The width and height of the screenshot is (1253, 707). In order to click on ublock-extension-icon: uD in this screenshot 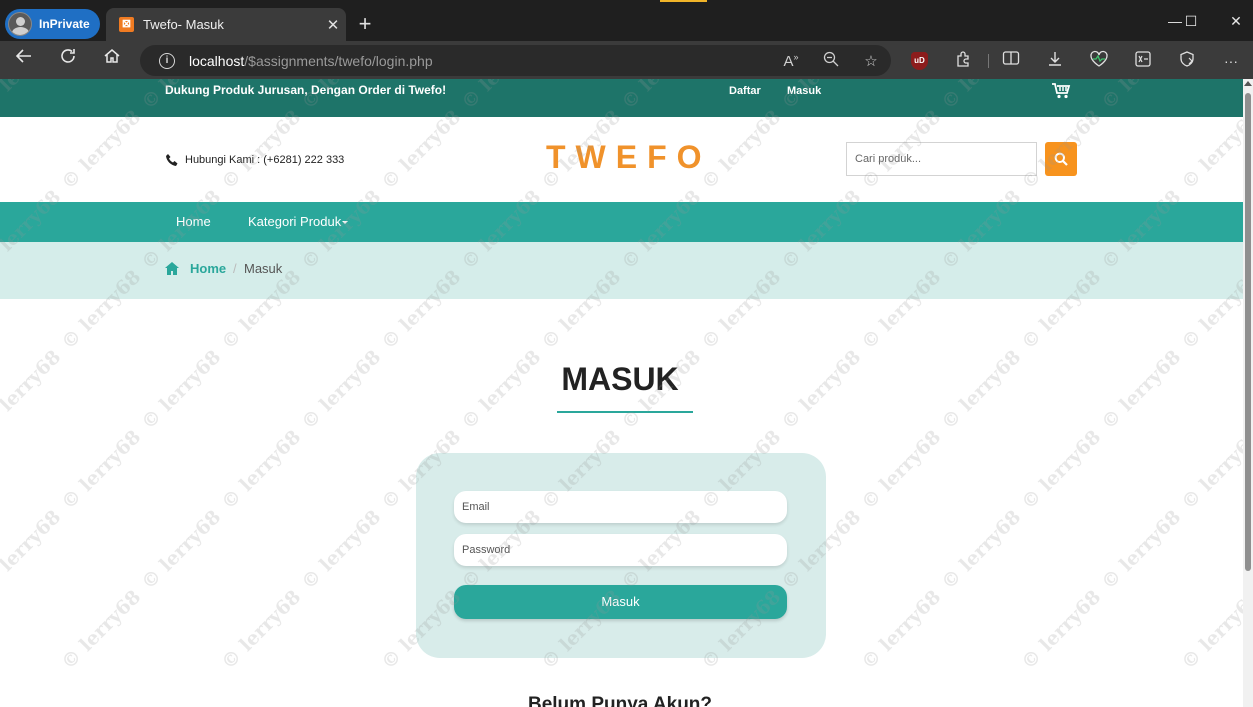, I will do `click(919, 61)`.